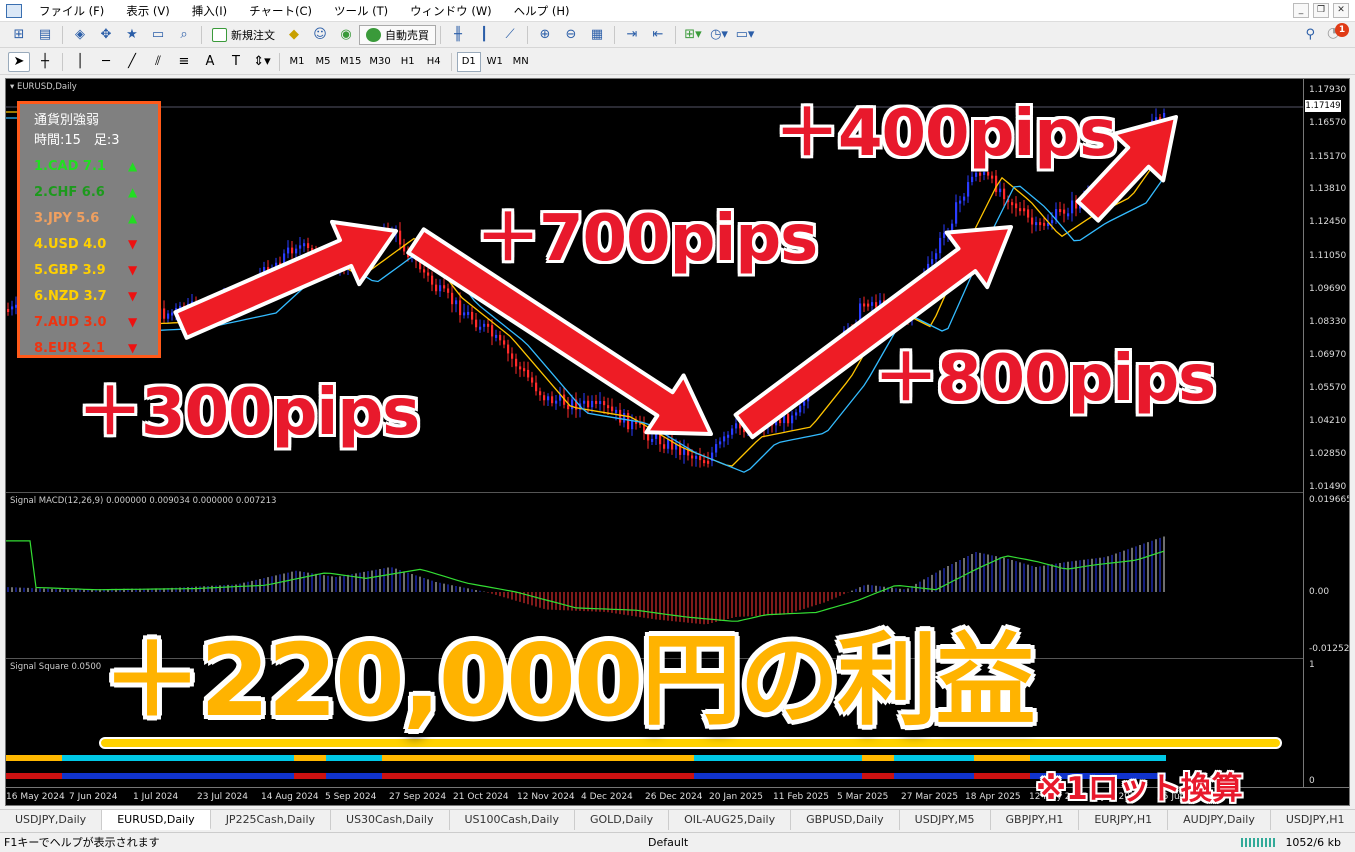  Describe the element at coordinates (346, 35) in the screenshot. I see `vps-icon: ◉` at that location.